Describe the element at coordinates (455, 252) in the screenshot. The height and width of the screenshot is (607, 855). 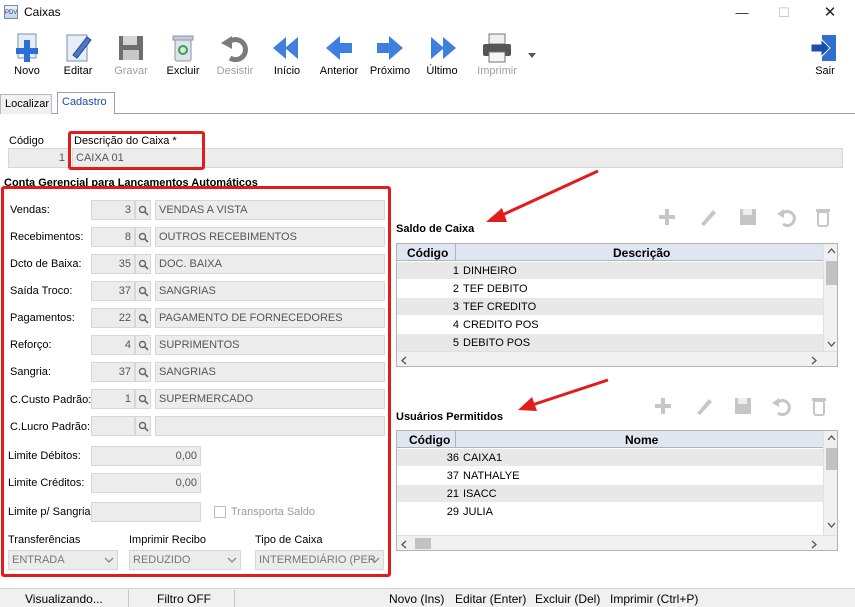
I see `column-divider` at that location.